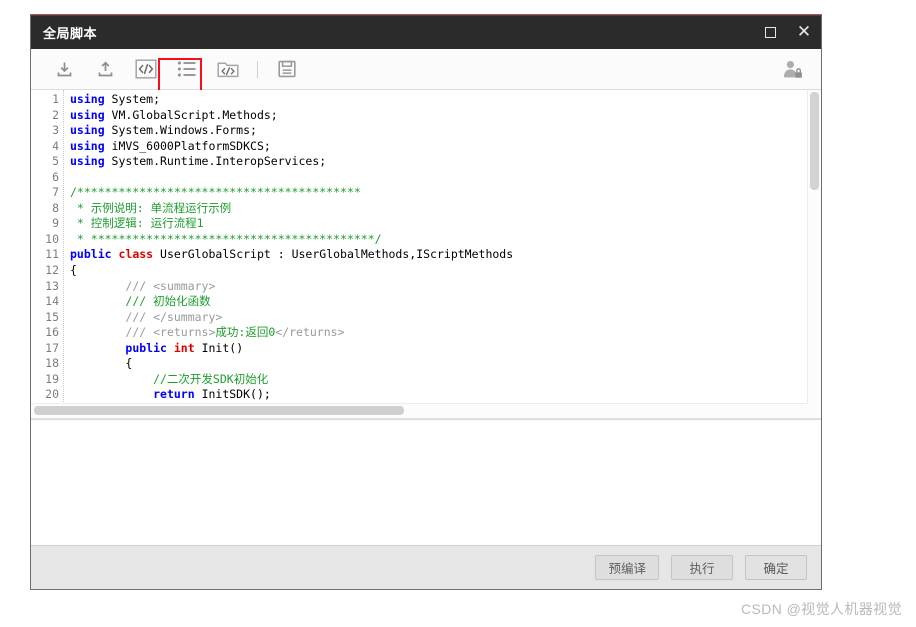  Describe the element at coordinates (168, 301) in the screenshot. I see `code-line: /// 初始化函数` at that location.